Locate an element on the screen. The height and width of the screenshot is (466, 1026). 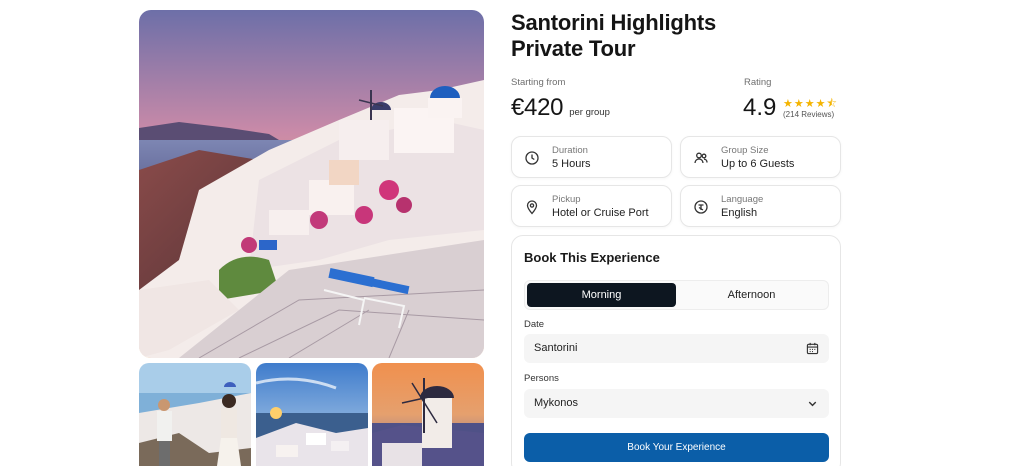
tab-afternoon: Afternoon is located at coordinates (751, 295).